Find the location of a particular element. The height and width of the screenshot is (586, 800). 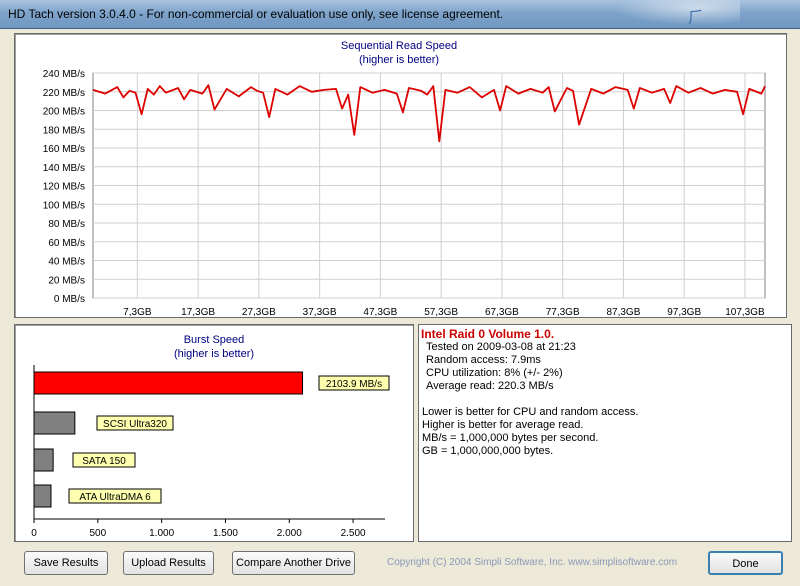

read-y-tick-label: 120 MB/s is located at coordinates (64, 187).